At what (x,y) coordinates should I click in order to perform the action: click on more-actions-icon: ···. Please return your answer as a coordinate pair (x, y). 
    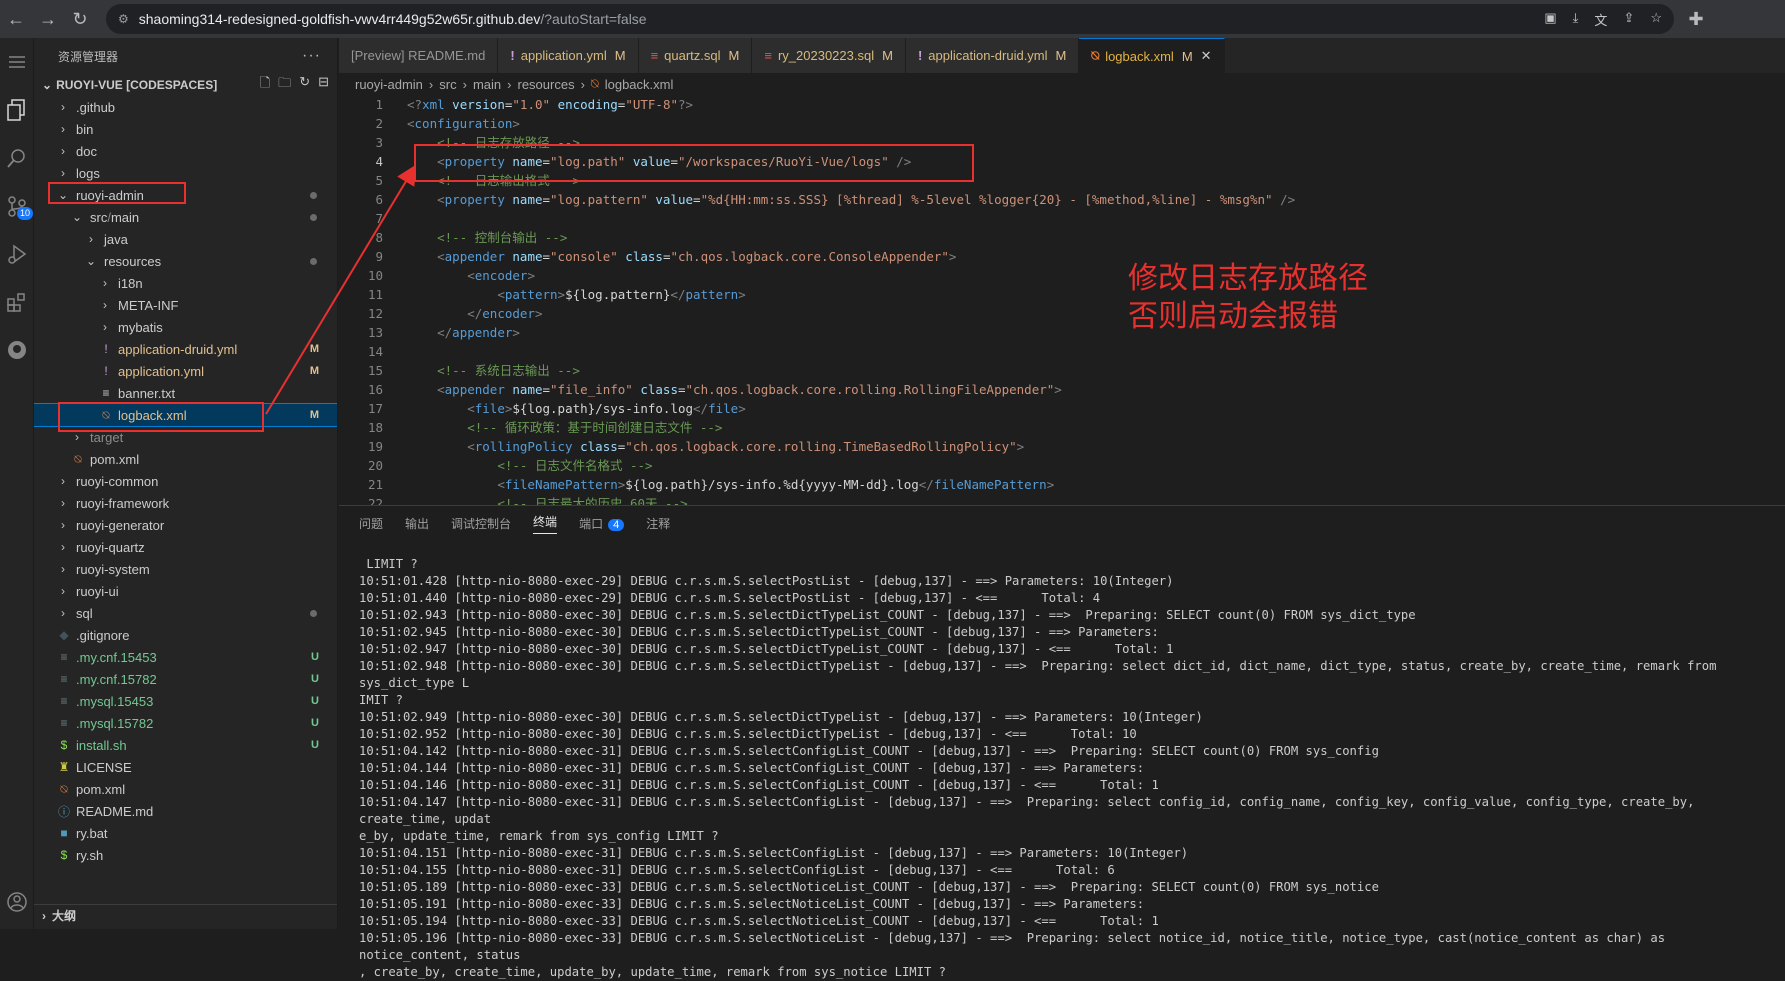
    Looking at the image, I should click on (311, 56).